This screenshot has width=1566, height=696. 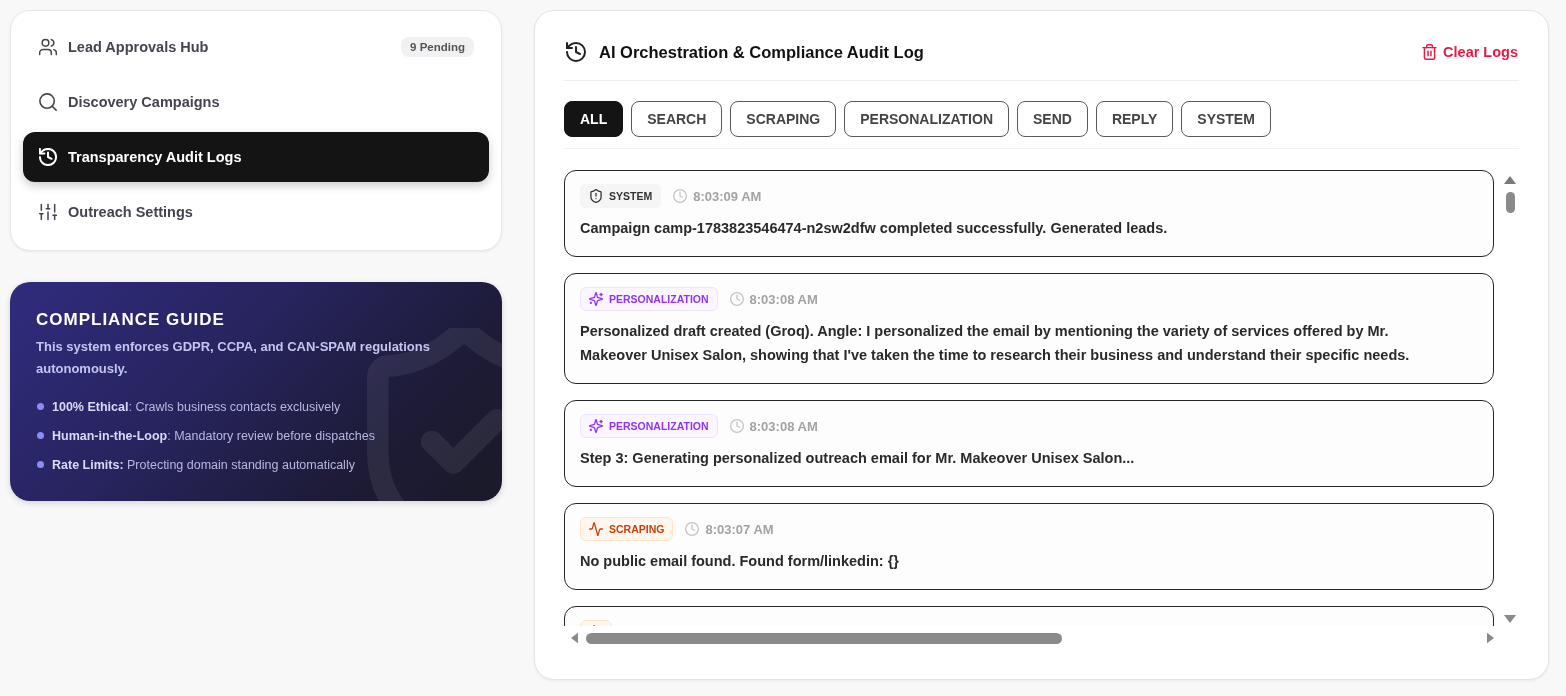 What do you see at coordinates (1052, 119) in the screenshot?
I see `filter-tab: SEND` at bounding box center [1052, 119].